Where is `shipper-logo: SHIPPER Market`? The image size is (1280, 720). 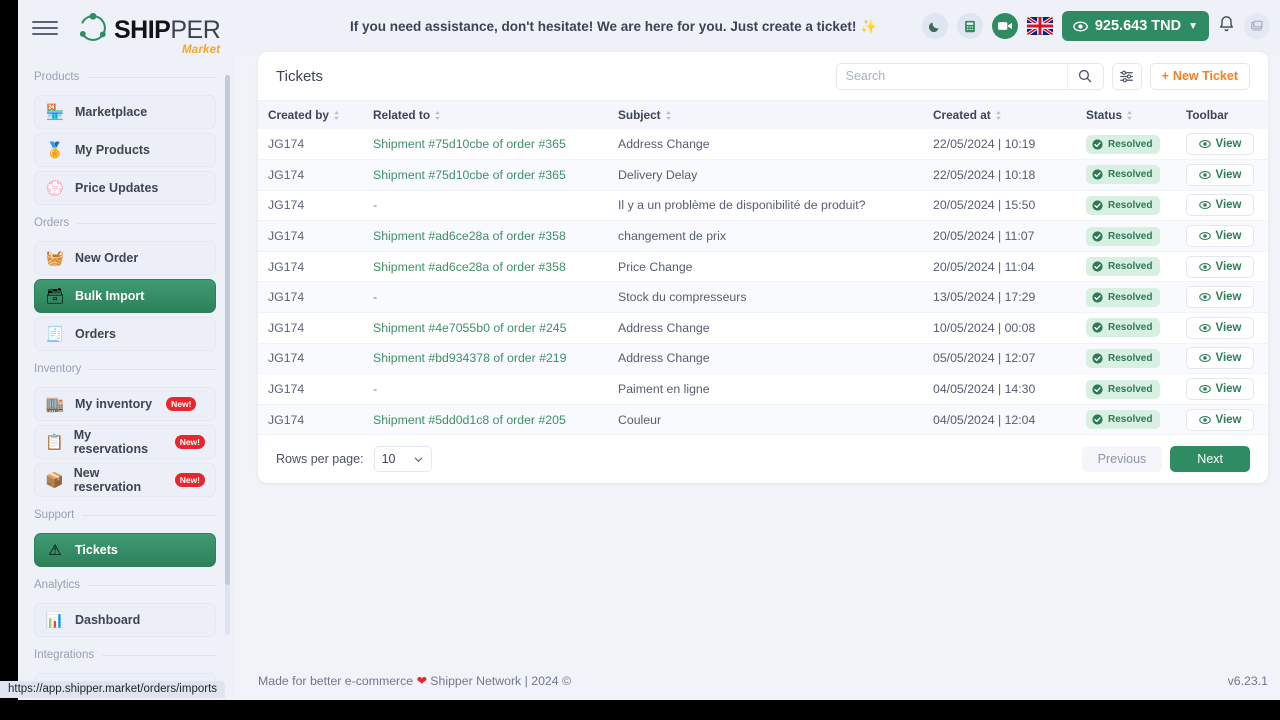 shipper-logo: SHIPPER Market is located at coordinates (148, 33).